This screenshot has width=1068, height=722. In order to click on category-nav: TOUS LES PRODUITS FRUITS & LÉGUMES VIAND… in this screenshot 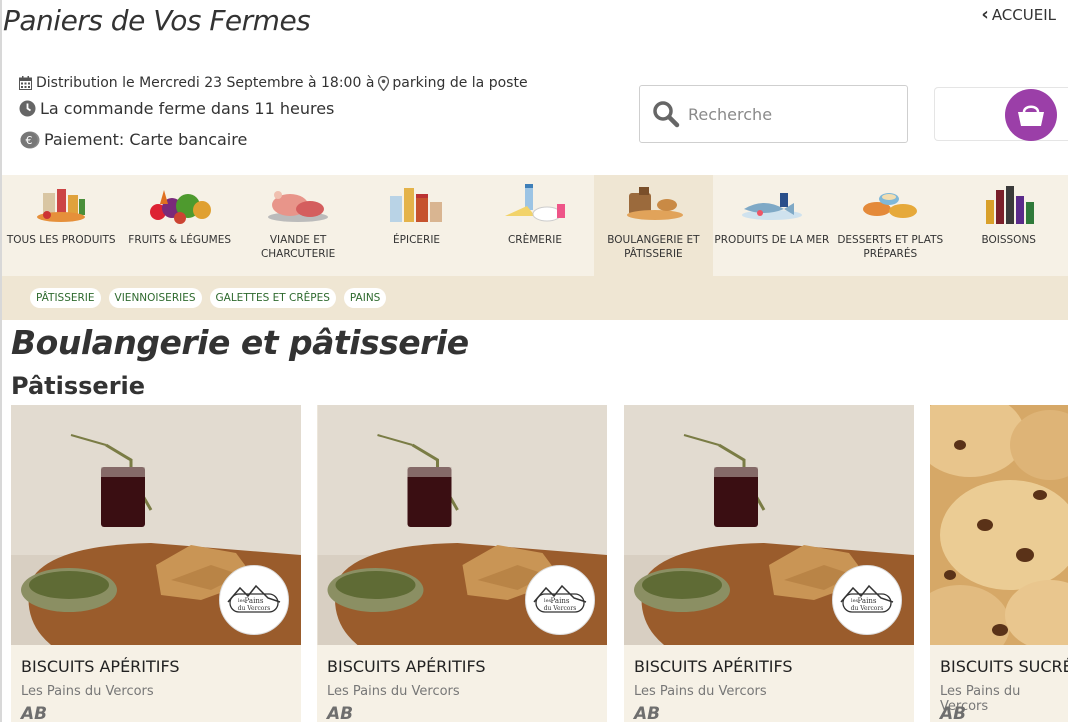, I will do `click(535, 225)`.